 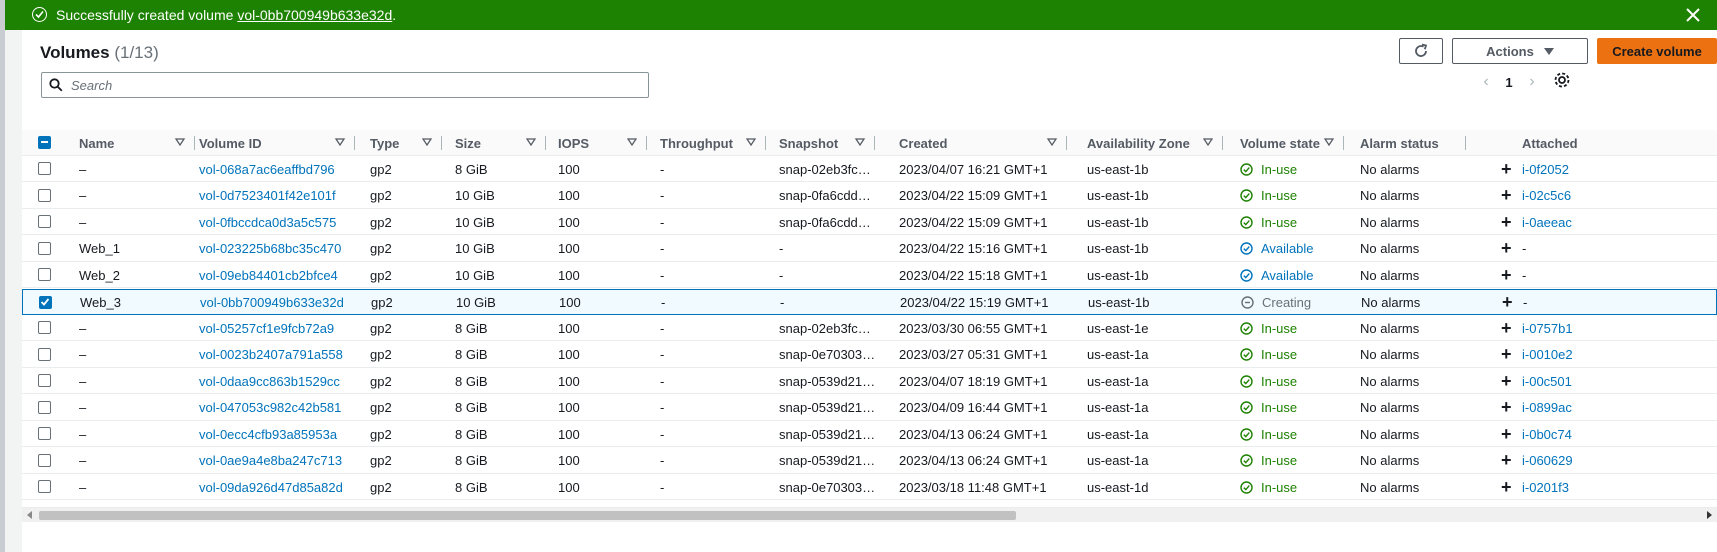 I want to click on actions-button: Actions, so click(x=1520, y=51).